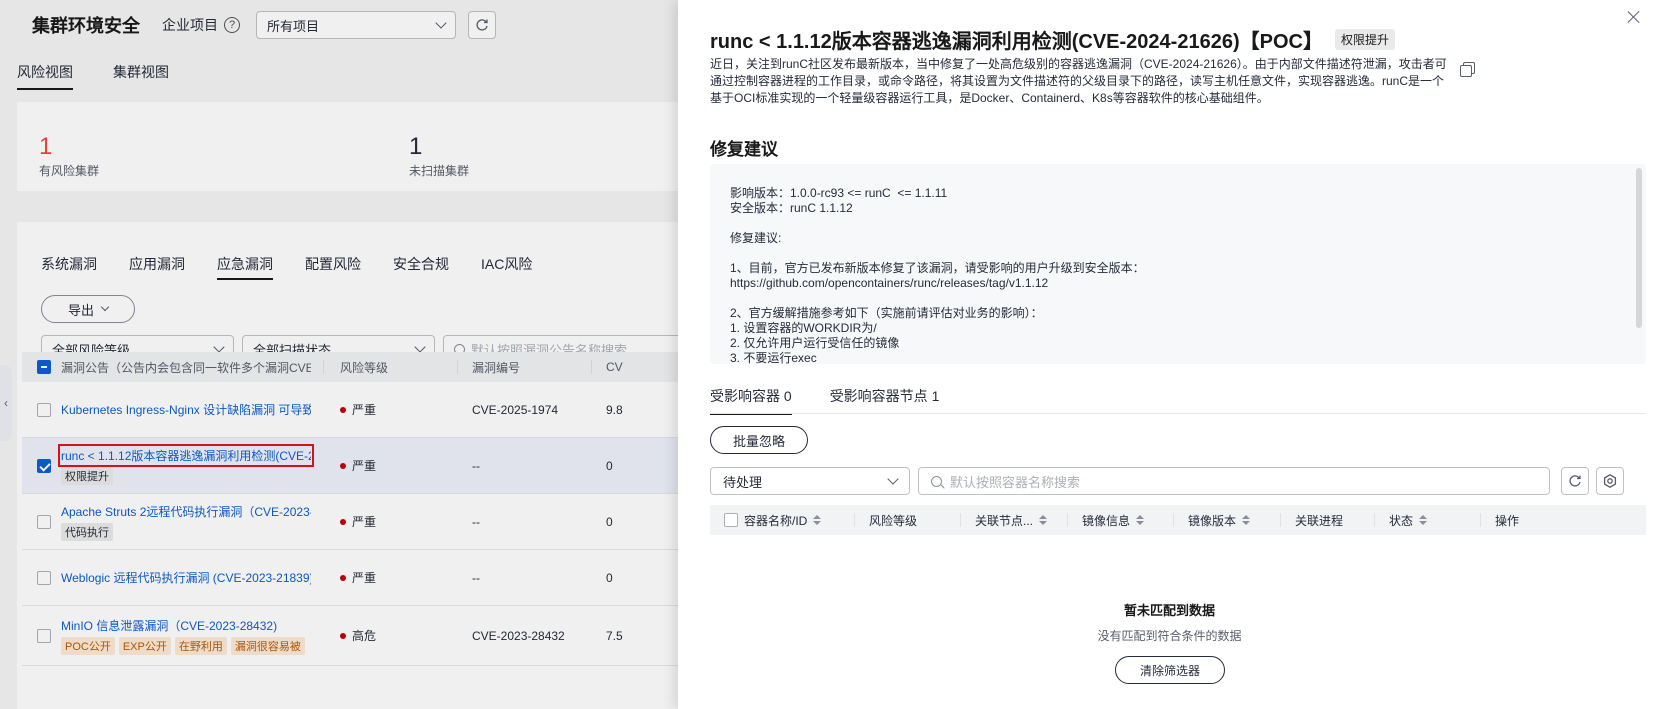 Image resolution: width=1661 pixels, height=709 pixels. Describe the element at coordinates (773, 357) in the screenshot. I see `fix-line: 3. 不要运行exec` at that location.